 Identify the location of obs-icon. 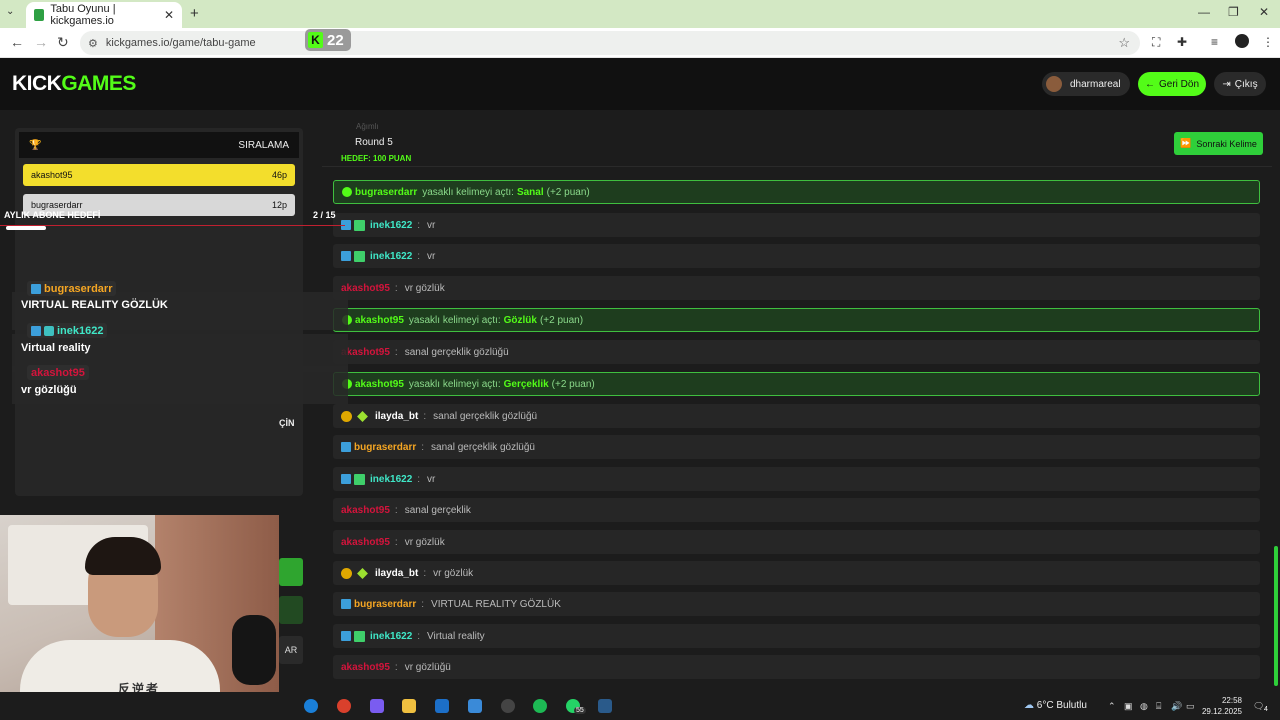
(508, 706).